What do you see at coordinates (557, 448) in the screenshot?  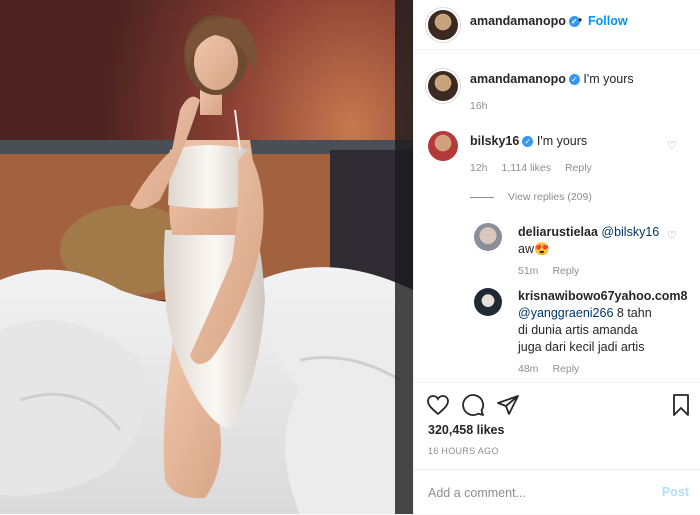 I see `post-actions: 320,458 likes 16 HOURS AGO Post` at bounding box center [557, 448].